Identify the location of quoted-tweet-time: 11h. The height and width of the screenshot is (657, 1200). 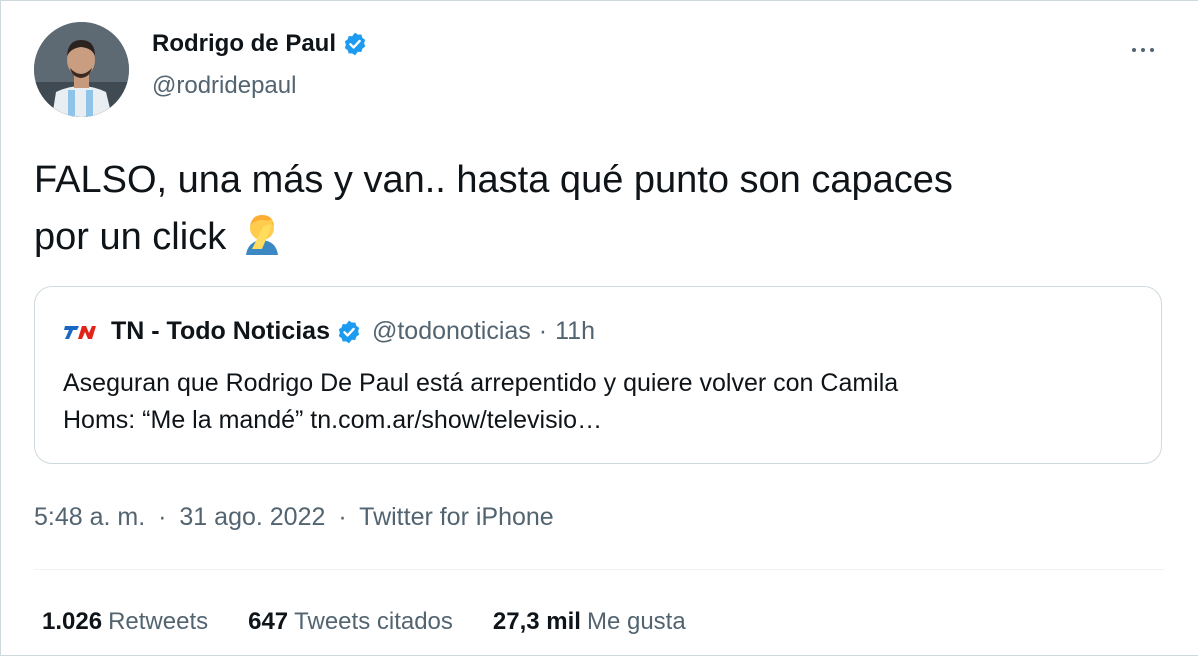
(575, 331).